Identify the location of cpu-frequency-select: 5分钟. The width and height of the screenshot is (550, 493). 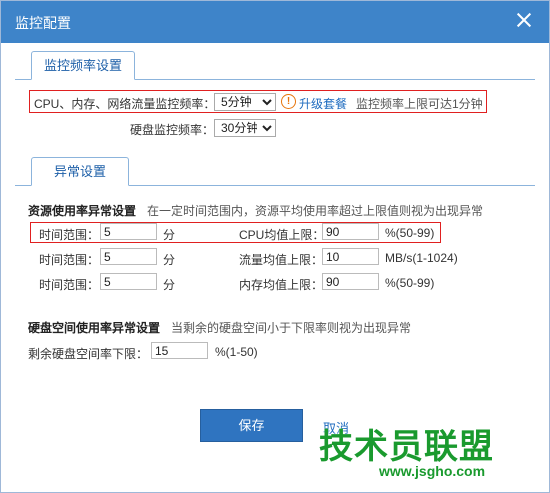
(245, 102).